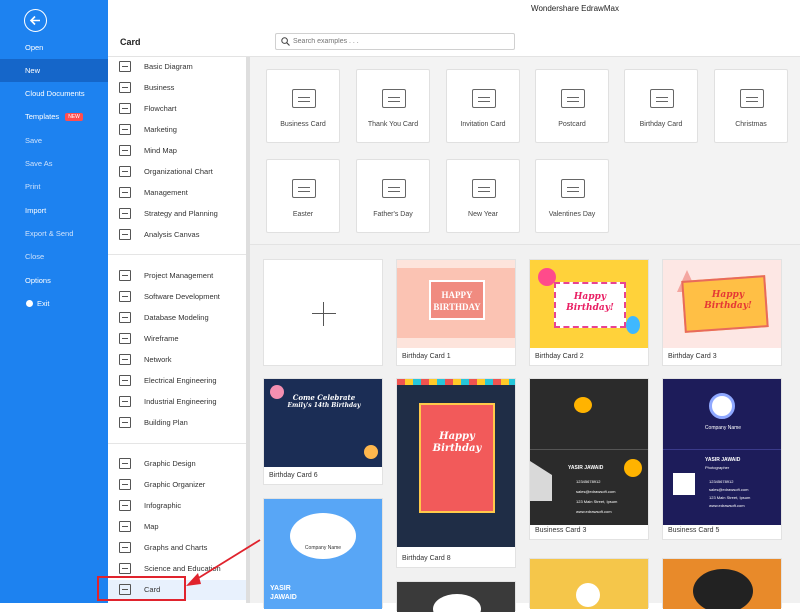  I want to click on tile-label: Business Card, so click(303, 124).